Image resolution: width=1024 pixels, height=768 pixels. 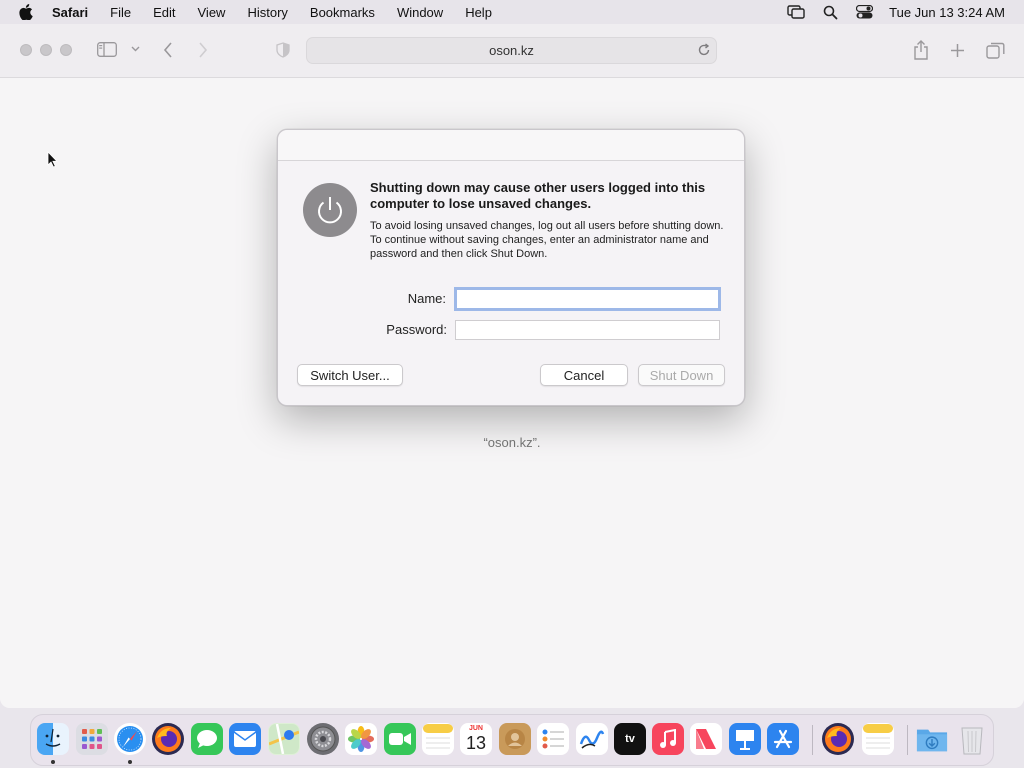 What do you see at coordinates (46, 50) in the screenshot?
I see `minimize-window-button` at bounding box center [46, 50].